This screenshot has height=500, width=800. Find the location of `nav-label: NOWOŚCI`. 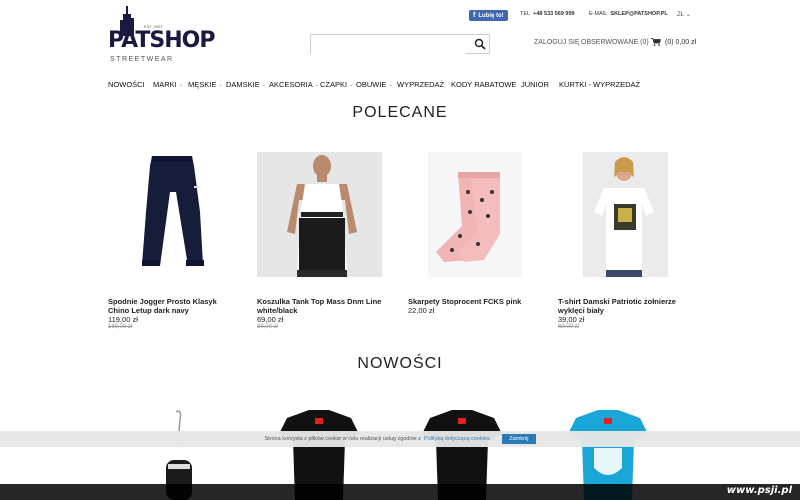

nav-label: NOWOŚCI is located at coordinates (126, 84).